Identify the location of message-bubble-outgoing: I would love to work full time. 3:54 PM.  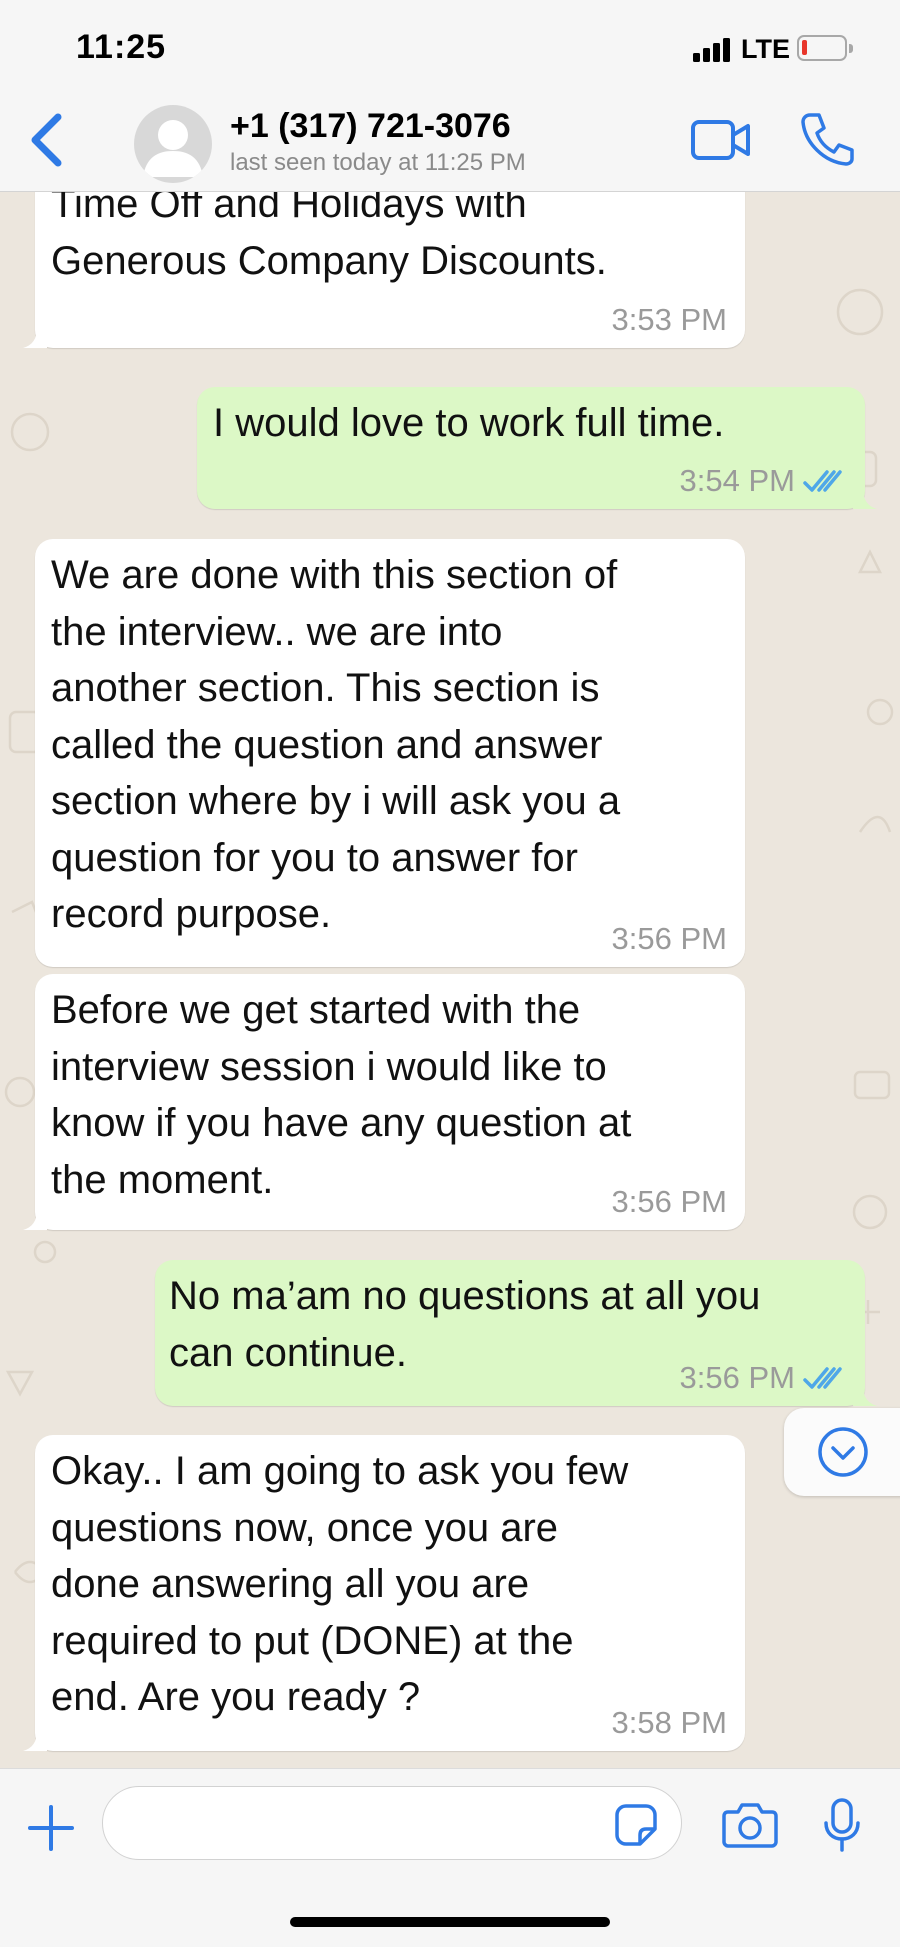
(537, 448).